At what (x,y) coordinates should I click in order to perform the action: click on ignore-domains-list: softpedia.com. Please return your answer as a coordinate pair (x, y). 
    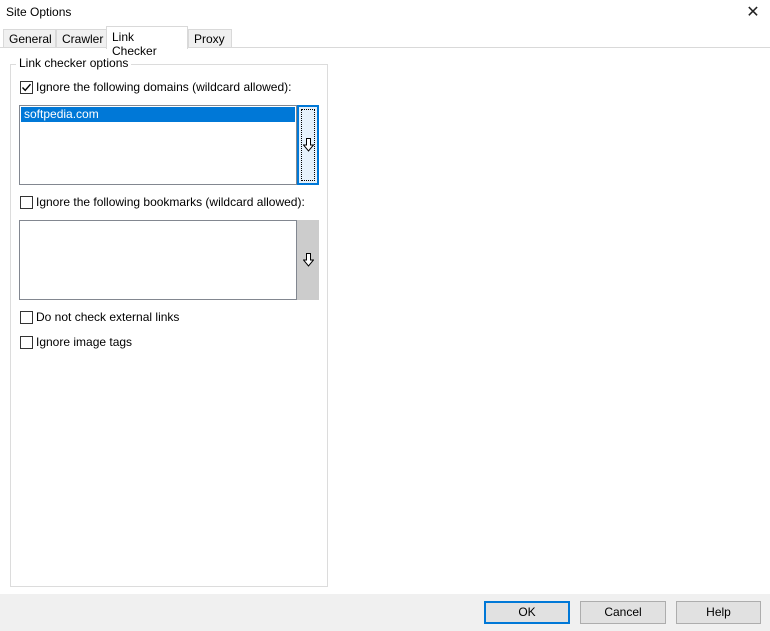
    Looking at the image, I should click on (158, 145).